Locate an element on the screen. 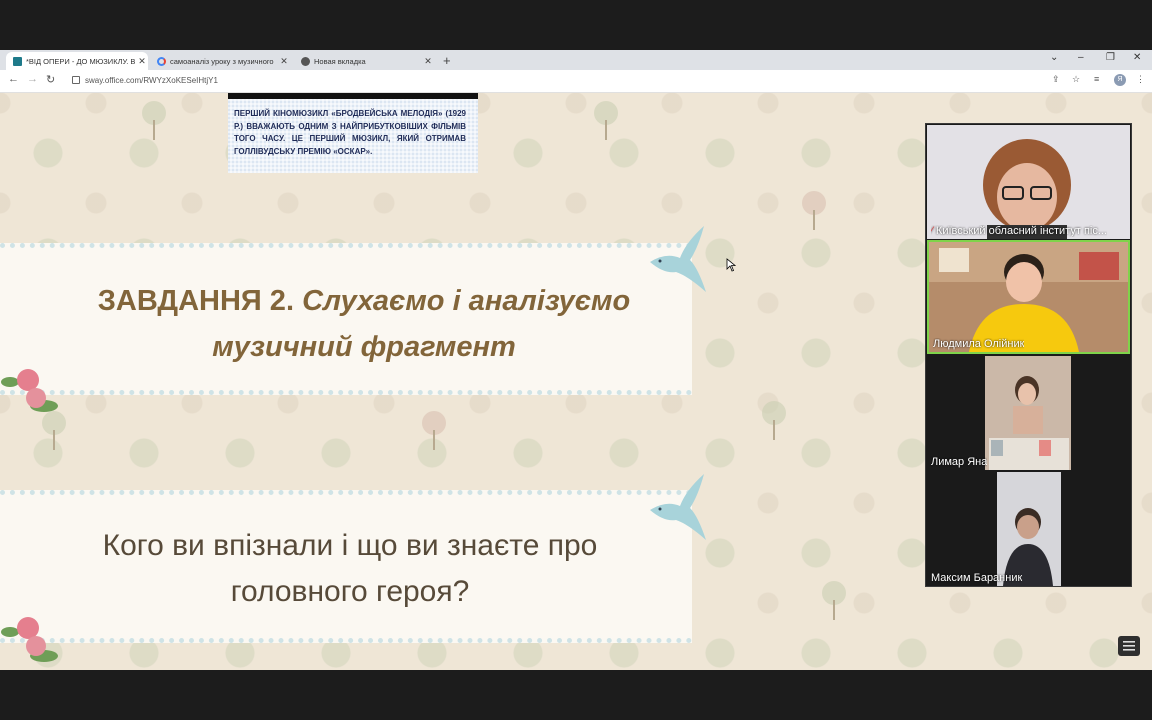 This screenshot has height=720, width=1152. participant-tile: Лимар Яна is located at coordinates (1028, 413).